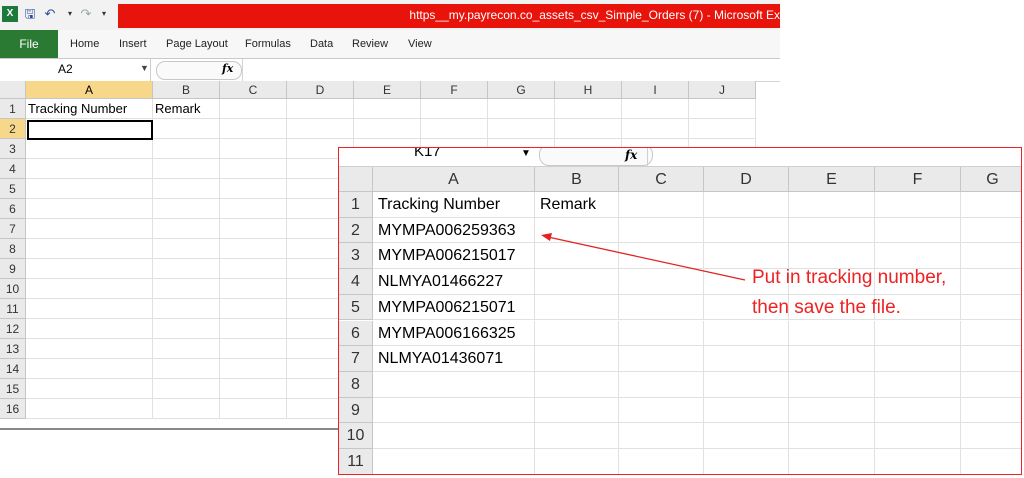  I want to click on annotation-arrow, so click(643, 257).